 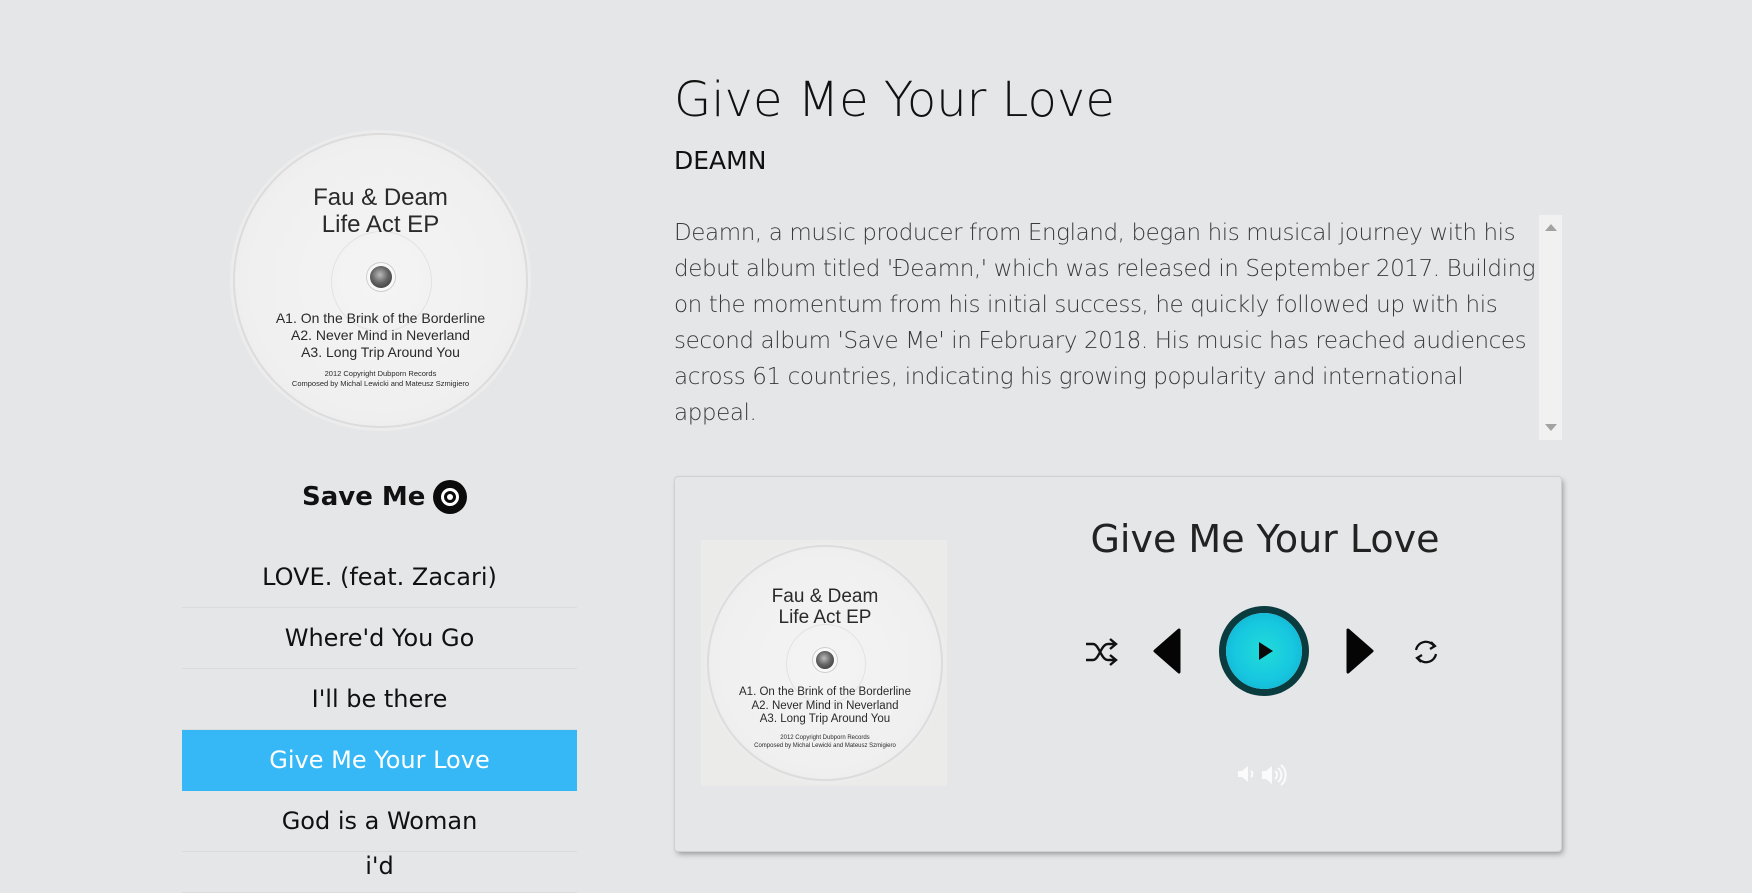 I want to click on previous-icon, so click(x=1167, y=653).